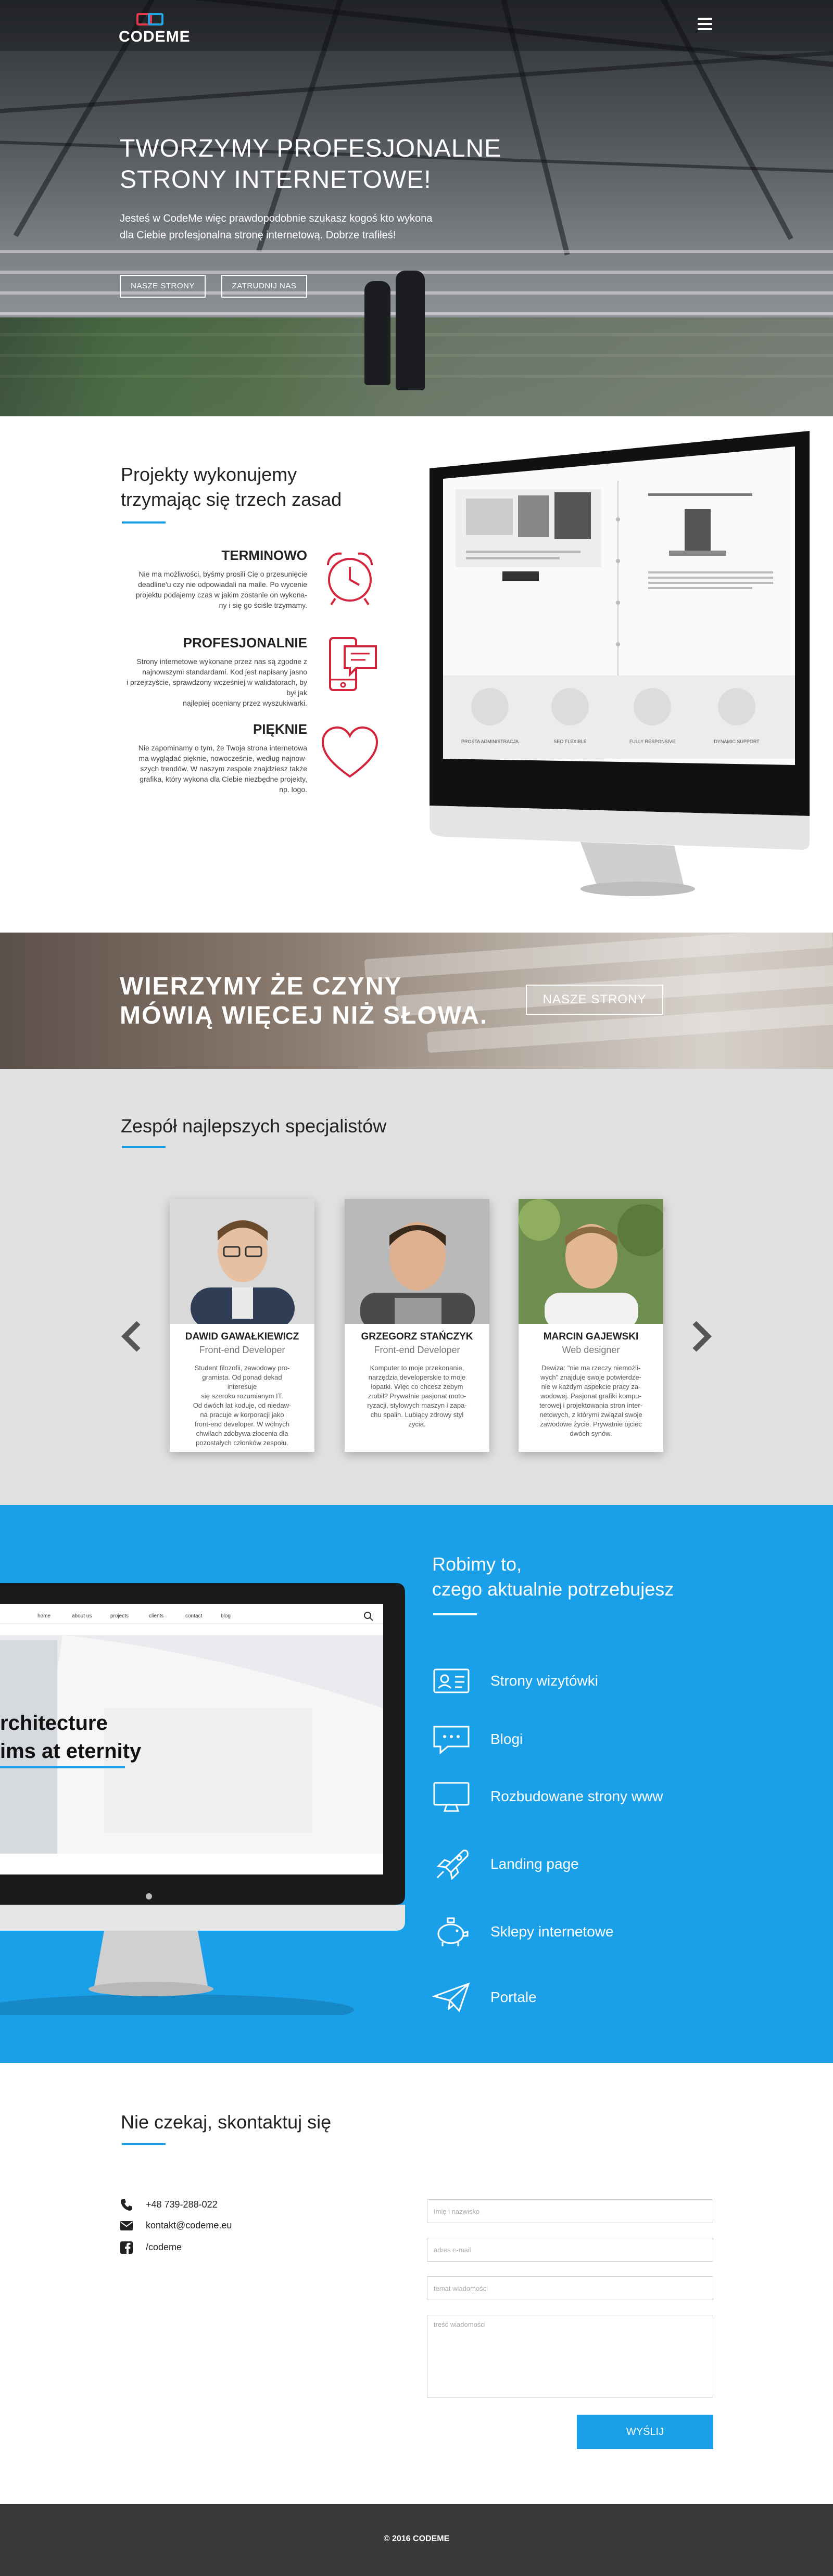  I want to click on service-label: Sklepy internetowe, so click(552, 1931).